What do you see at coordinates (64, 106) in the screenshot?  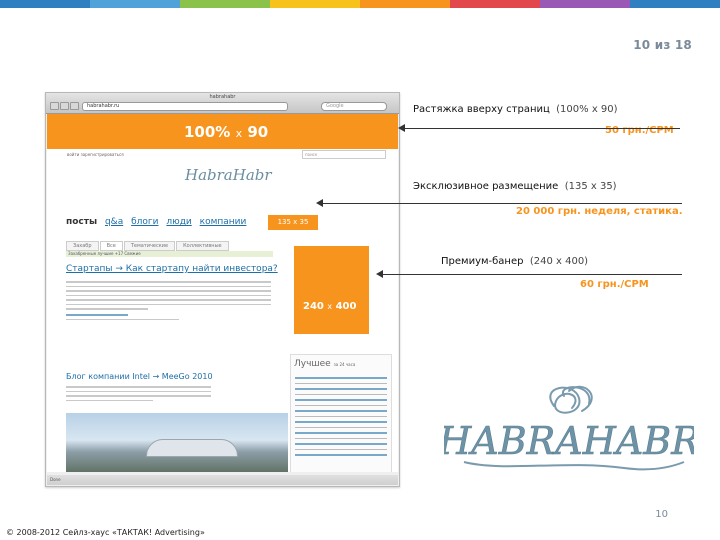 I see `forward-icon` at bounding box center [64, 106].